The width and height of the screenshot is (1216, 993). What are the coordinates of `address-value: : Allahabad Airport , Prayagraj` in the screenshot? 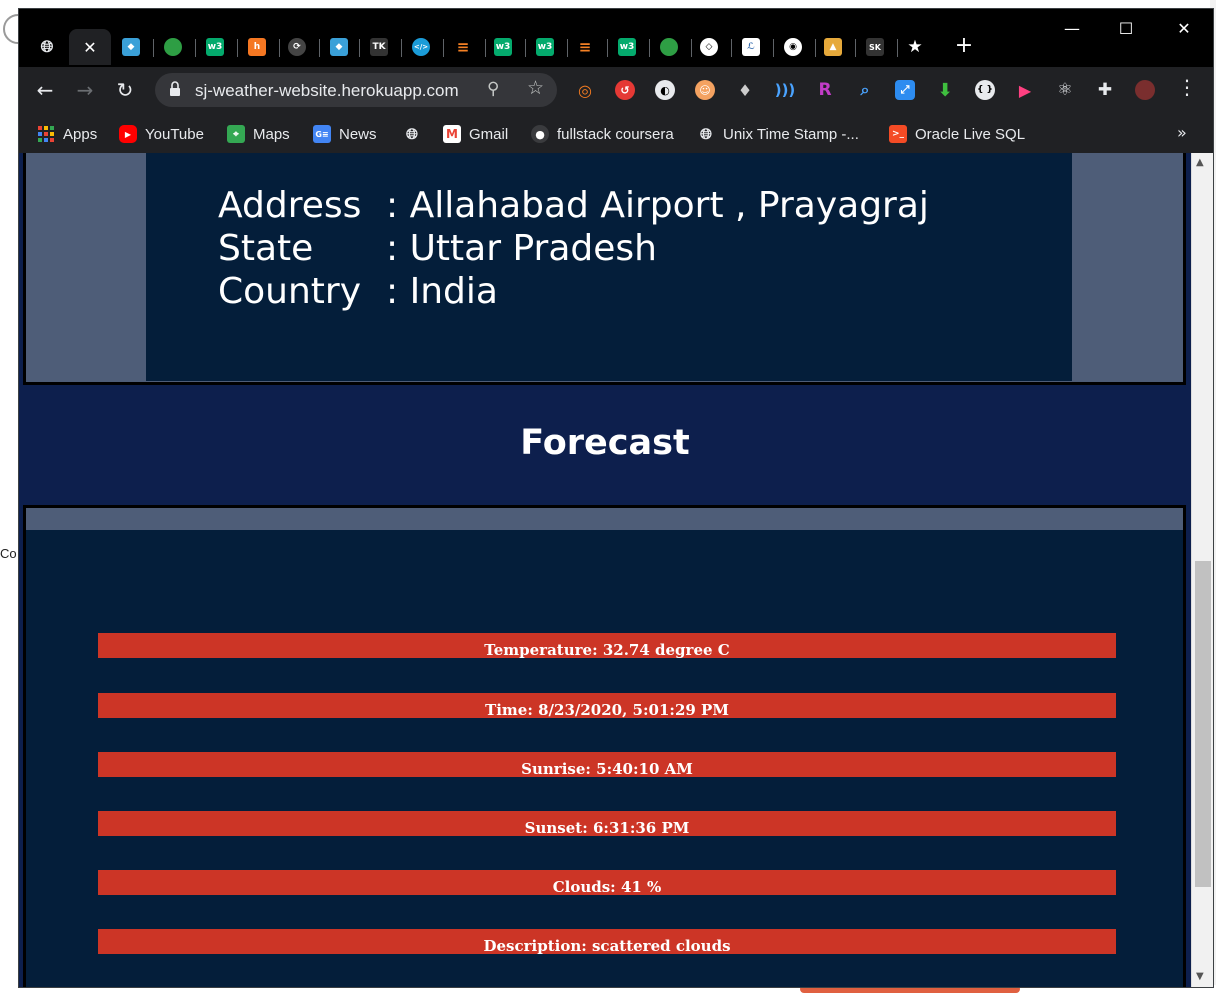 It's located at (657, 205).